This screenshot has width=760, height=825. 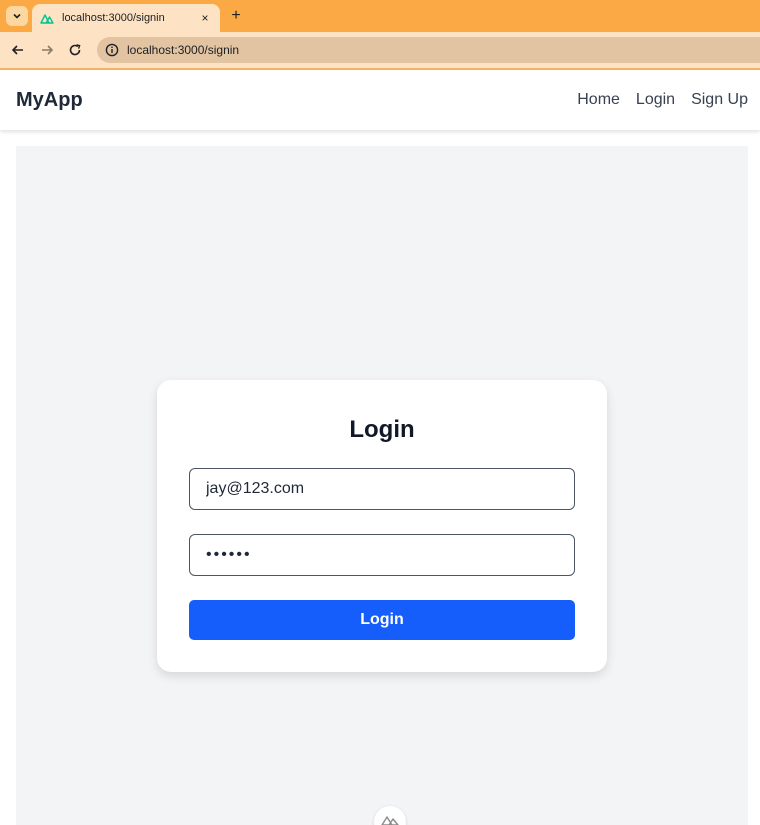 What do you see at coordinates (382, 429) in the screenshot?
I see `login-title: Login` at bounding box center [382, 429].